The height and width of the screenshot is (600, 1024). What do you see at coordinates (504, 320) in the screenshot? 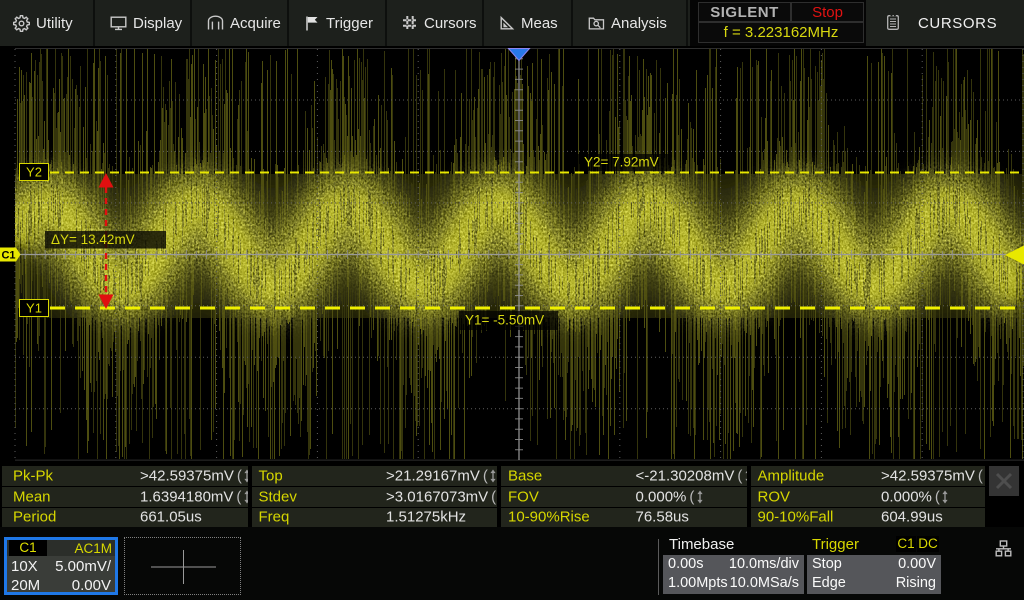
I see `svg-text: Y1= -5.50mV` at bounding box center [504, 320].